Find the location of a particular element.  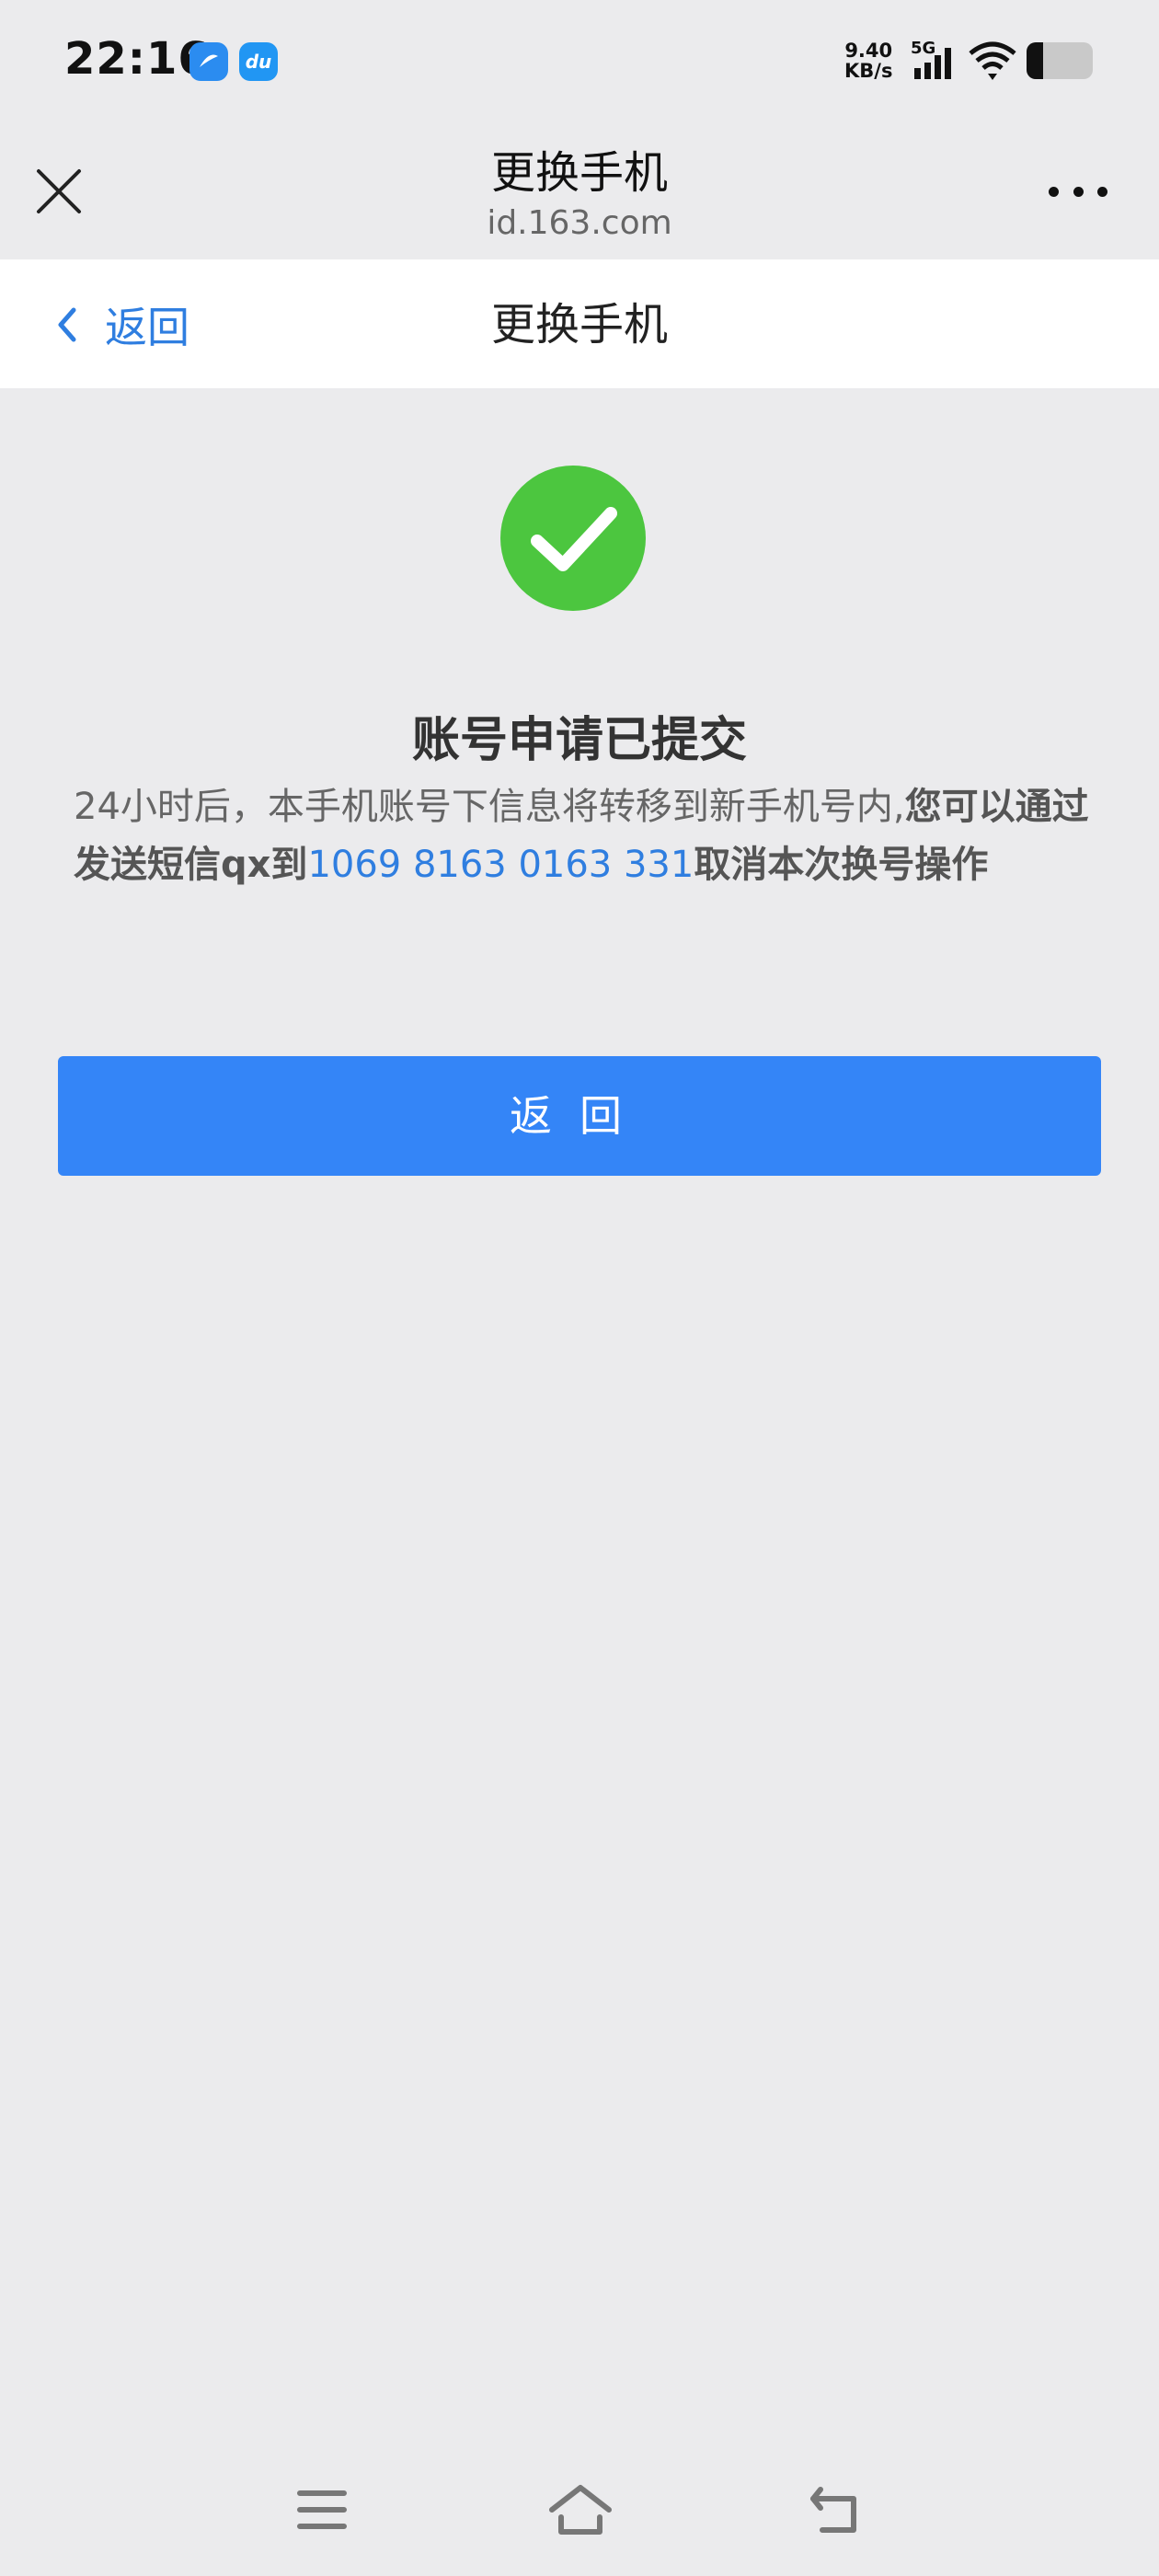

back-arrow-icon is located at coordinates (837, 2510).